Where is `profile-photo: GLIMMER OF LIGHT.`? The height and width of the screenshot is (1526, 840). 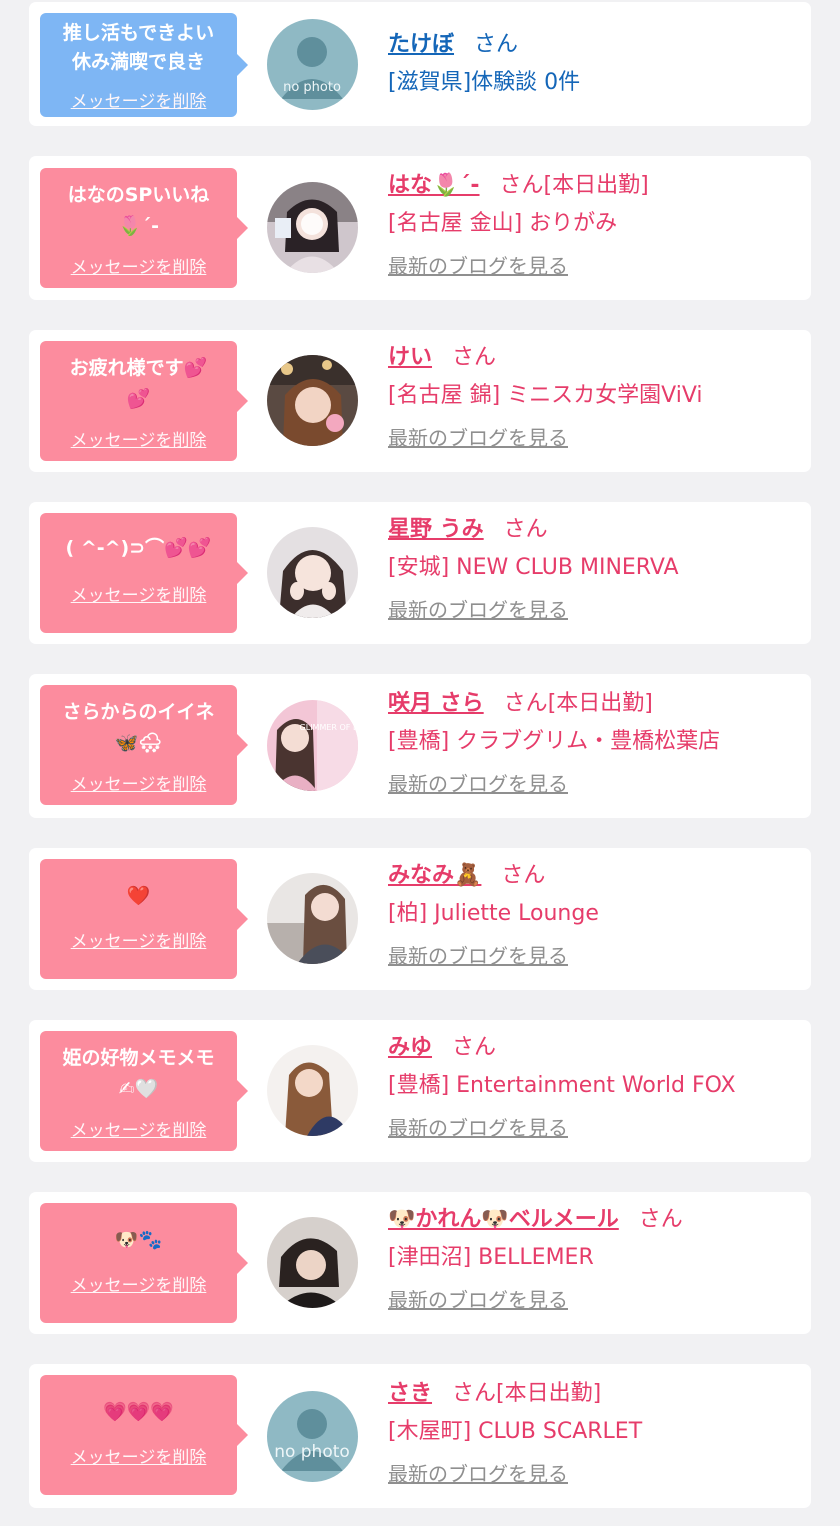 profile-photo: GLIMMER OF LIGHT. is located at coordinates (312, 745).